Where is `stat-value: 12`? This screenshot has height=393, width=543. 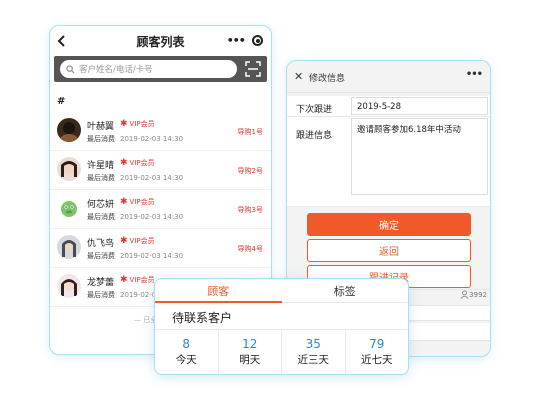 stat-value: 12 is located at coordinates (250, 344).